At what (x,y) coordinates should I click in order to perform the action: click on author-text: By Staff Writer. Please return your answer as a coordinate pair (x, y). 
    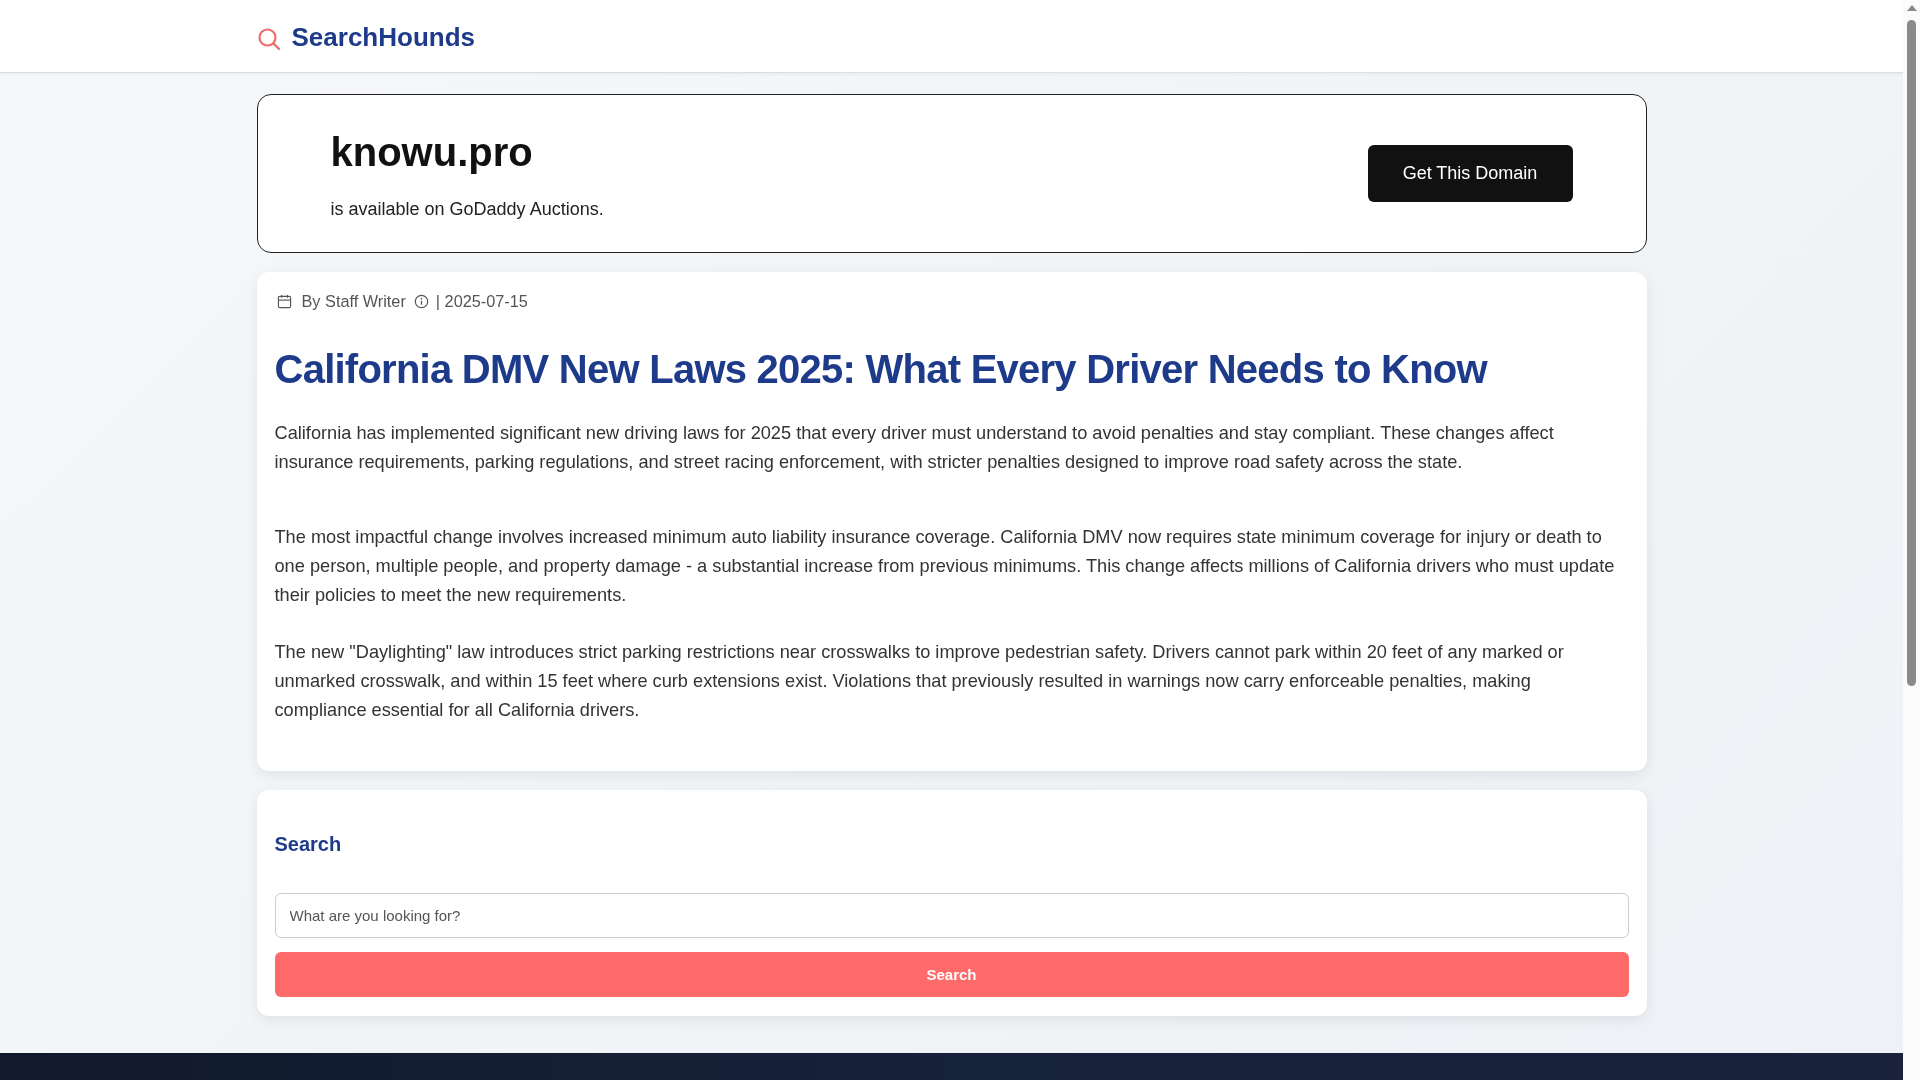
    Looking at the image, I should click on (353, 301).